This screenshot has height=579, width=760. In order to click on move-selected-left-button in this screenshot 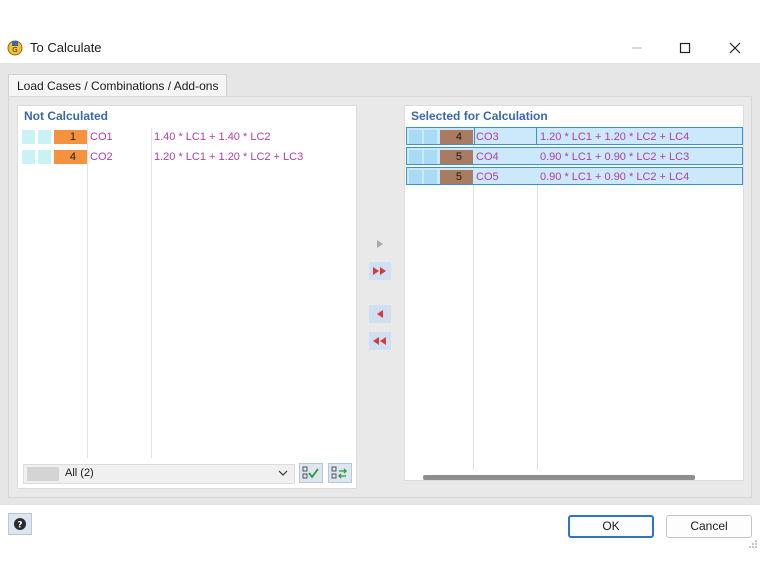, I will do `click(380, 314)`.